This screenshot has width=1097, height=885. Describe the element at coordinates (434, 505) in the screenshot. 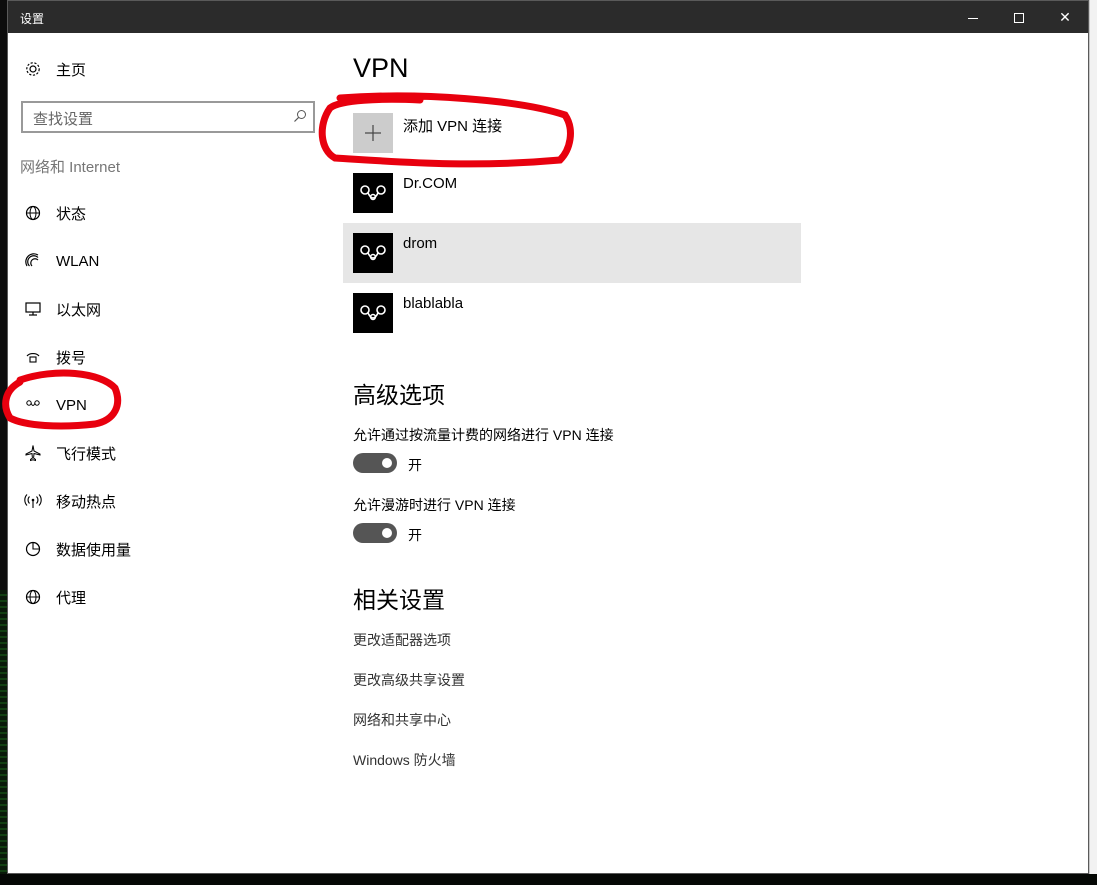

I see `roaming-vpn-label: 允许漫游时进行 VPN 连接` at that location.